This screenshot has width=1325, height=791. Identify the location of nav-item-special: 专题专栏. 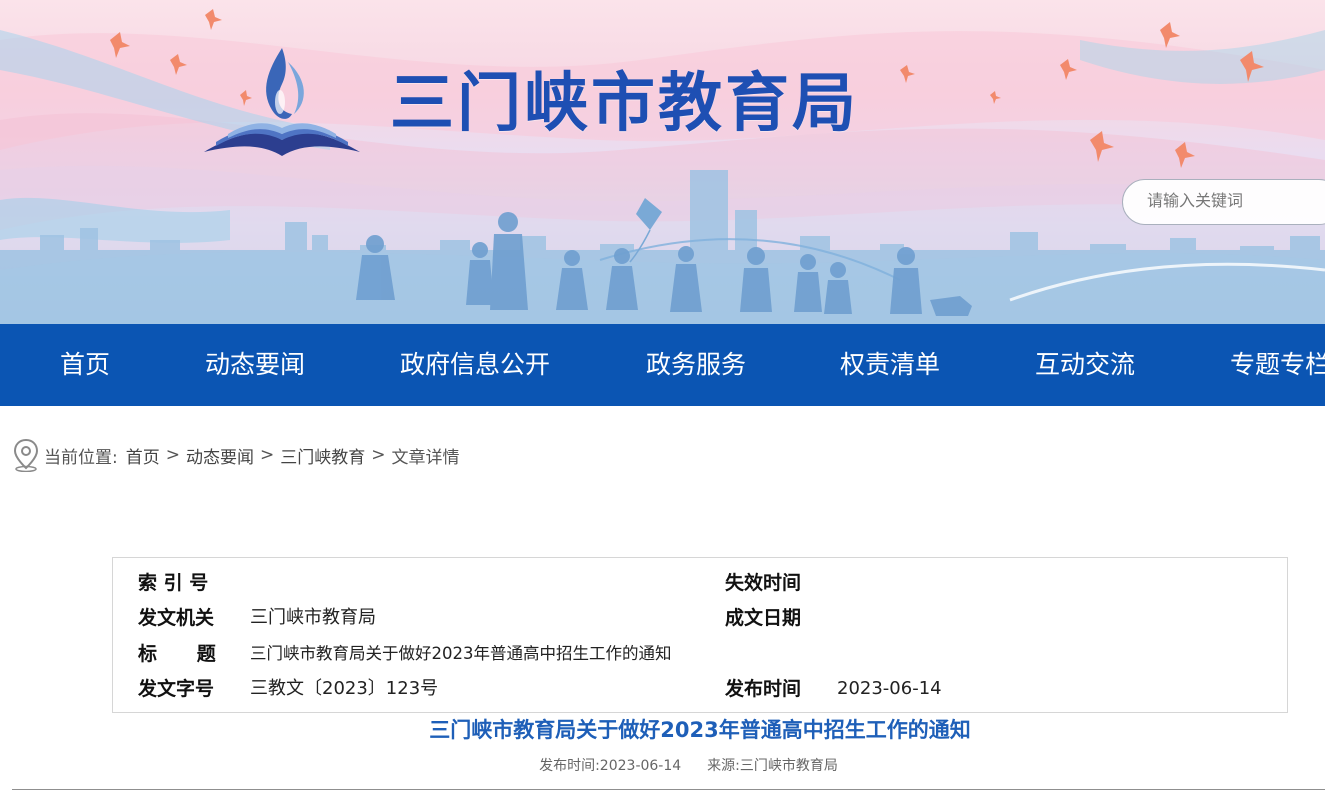
(1277, 365).